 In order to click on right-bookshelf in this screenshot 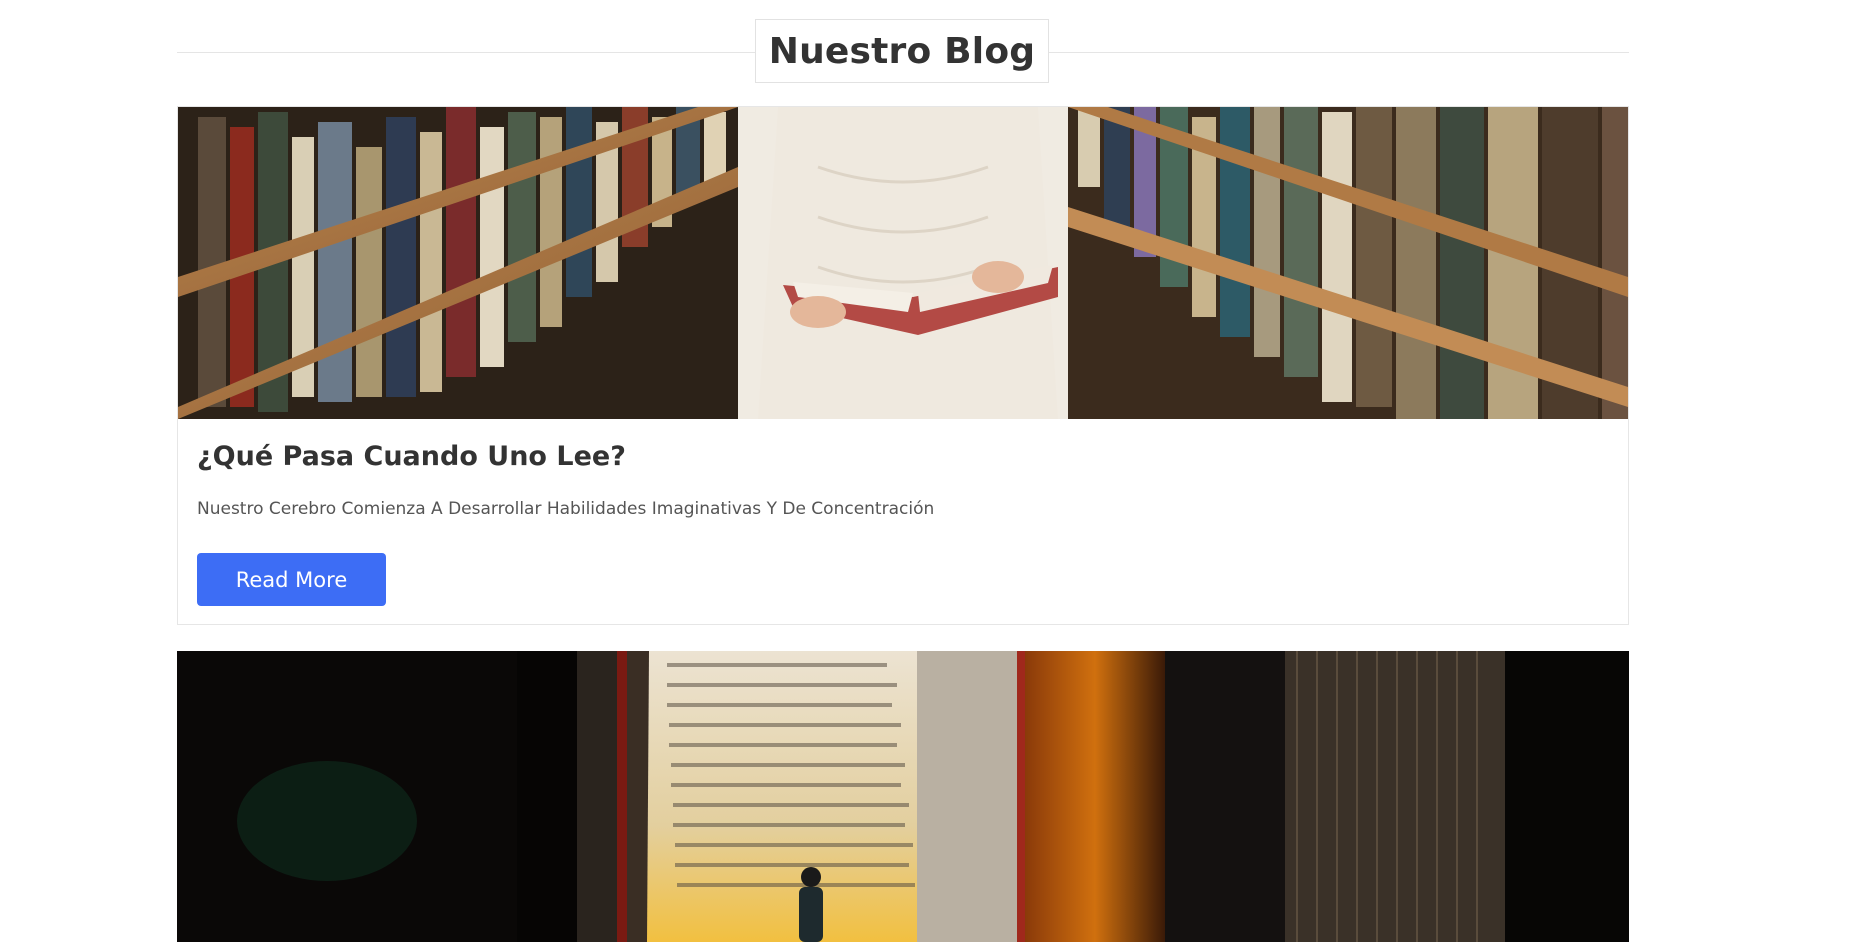, I will do `click(1348, 263)`.